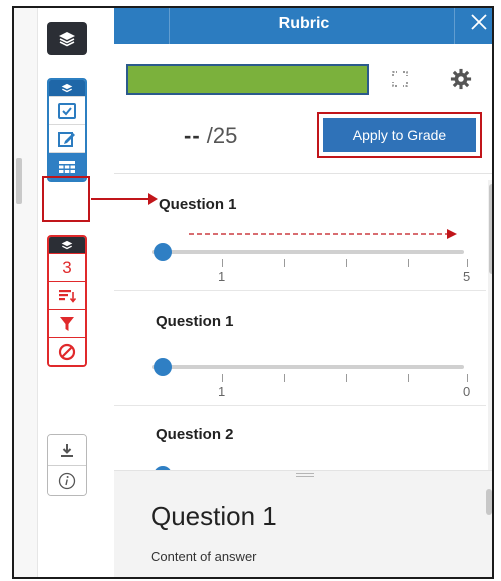 This screenshot has height=581, width=501. I want to click on close-icon, so click(479, 22).